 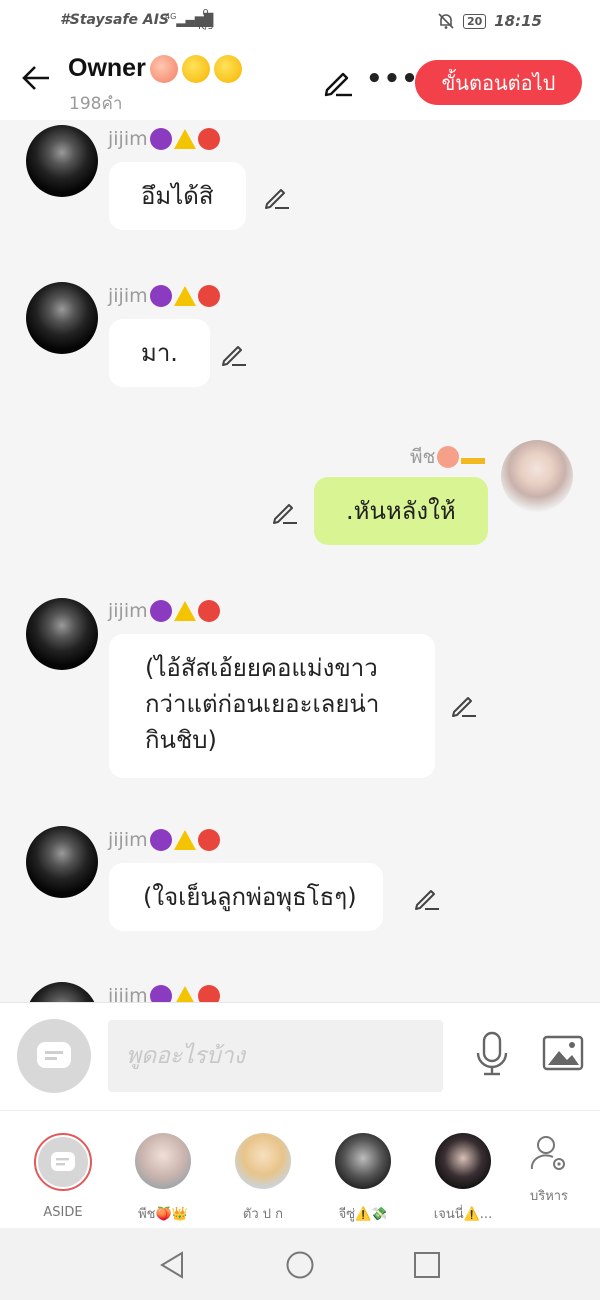 What do you see at coordinates (263, 1214) in the screenshot?
I see `roster-label: ตัว ป ก` at bounding box center [263, 1214].